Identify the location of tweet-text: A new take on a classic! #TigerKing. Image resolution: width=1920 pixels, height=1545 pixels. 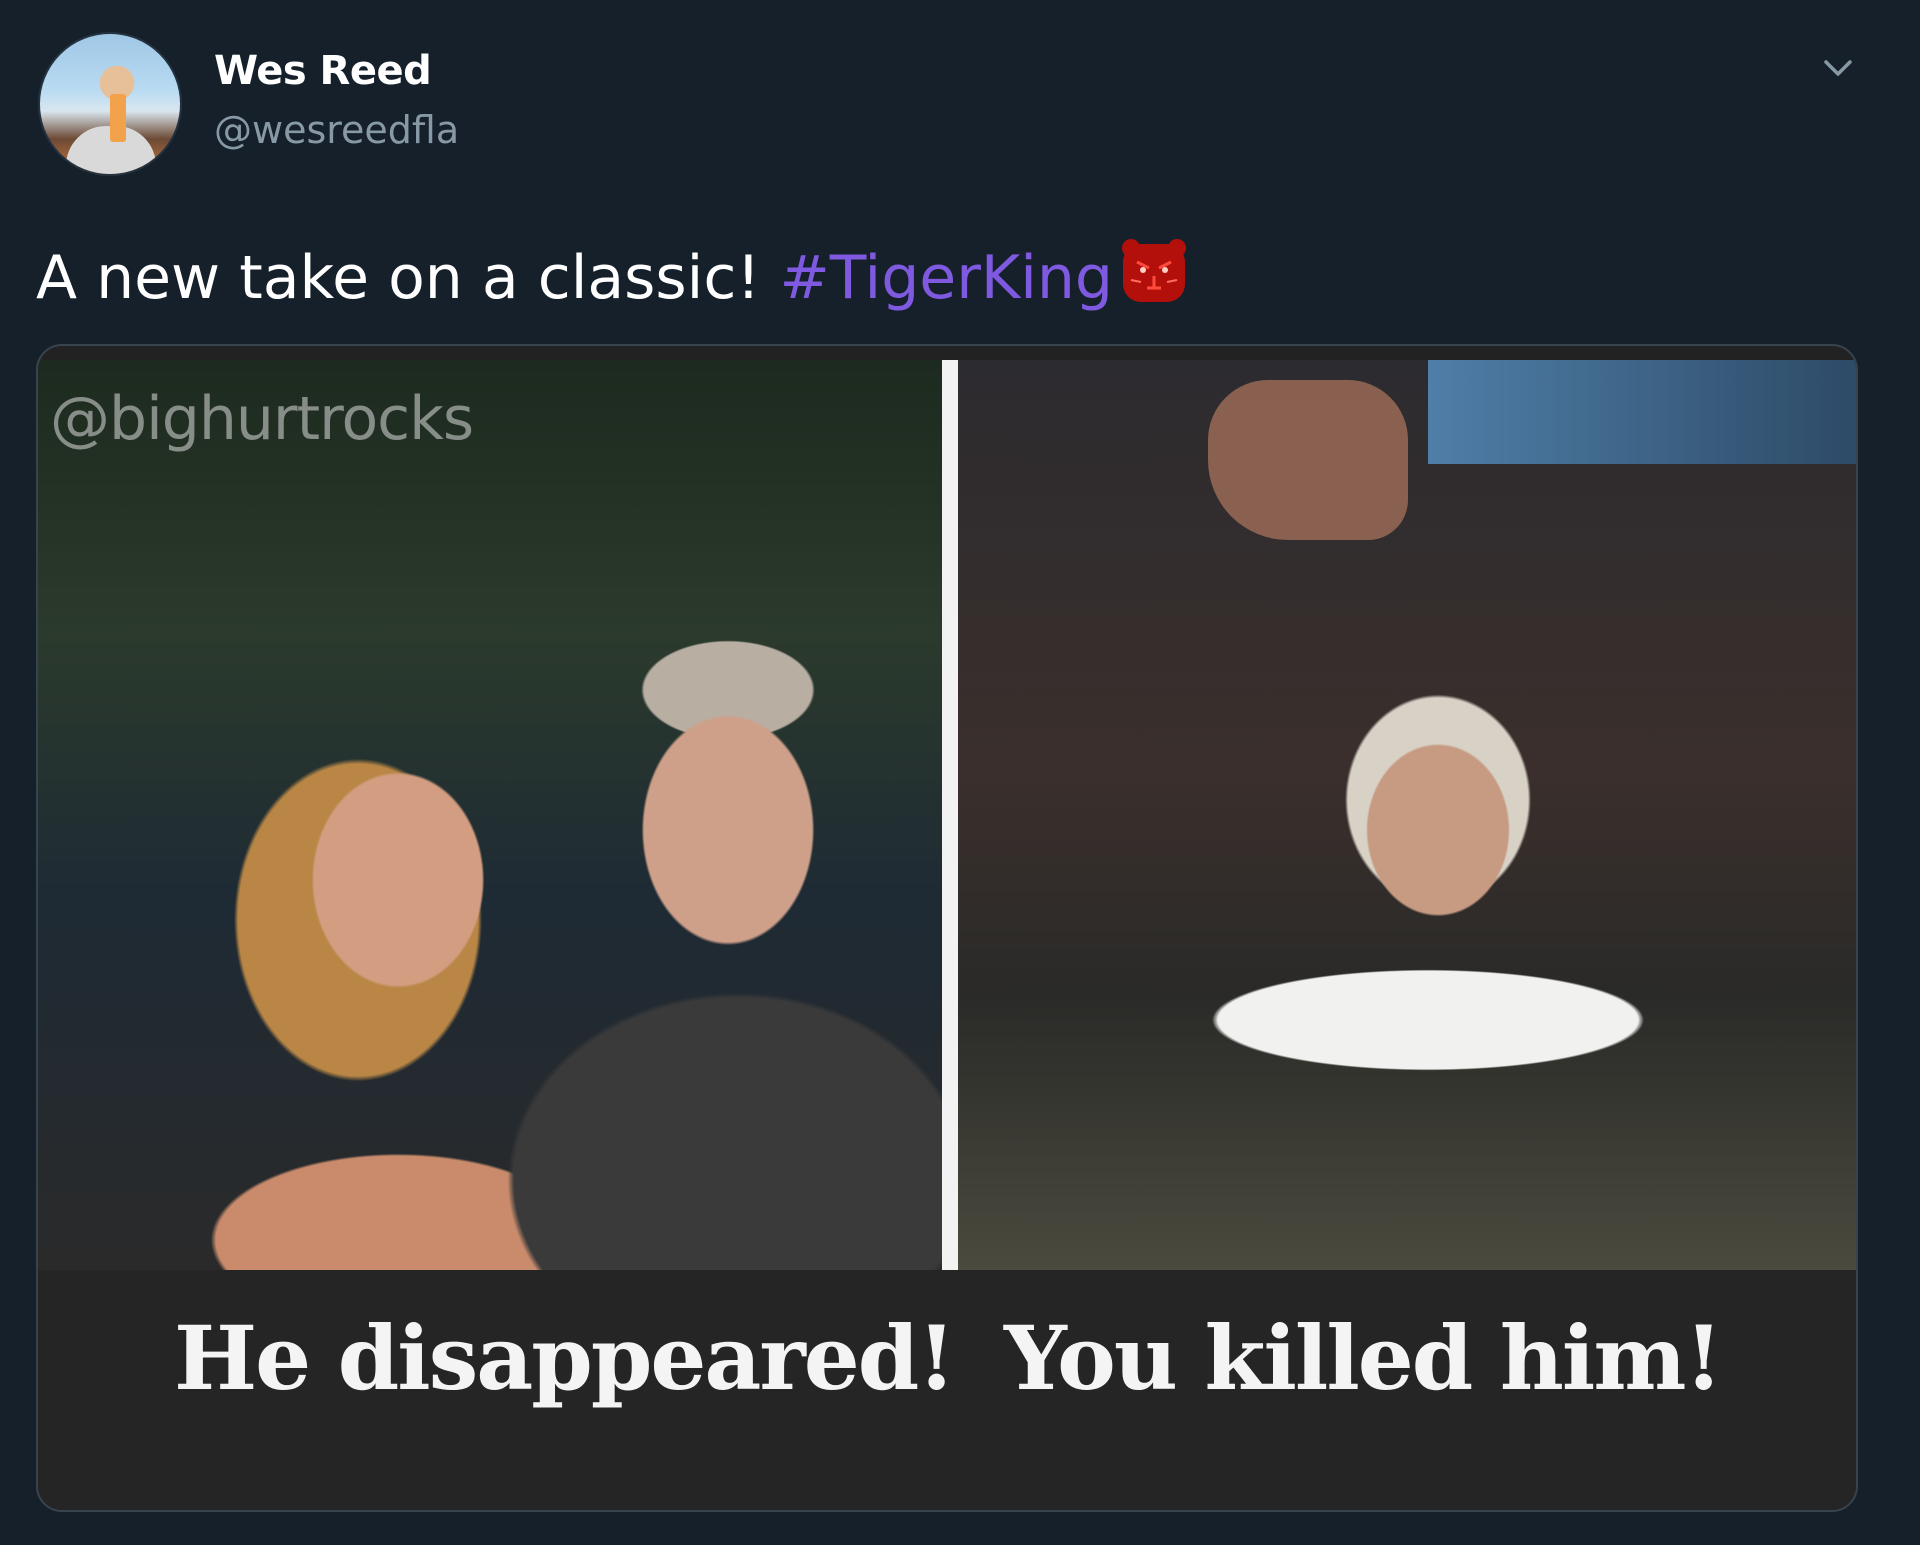
(613, 275).